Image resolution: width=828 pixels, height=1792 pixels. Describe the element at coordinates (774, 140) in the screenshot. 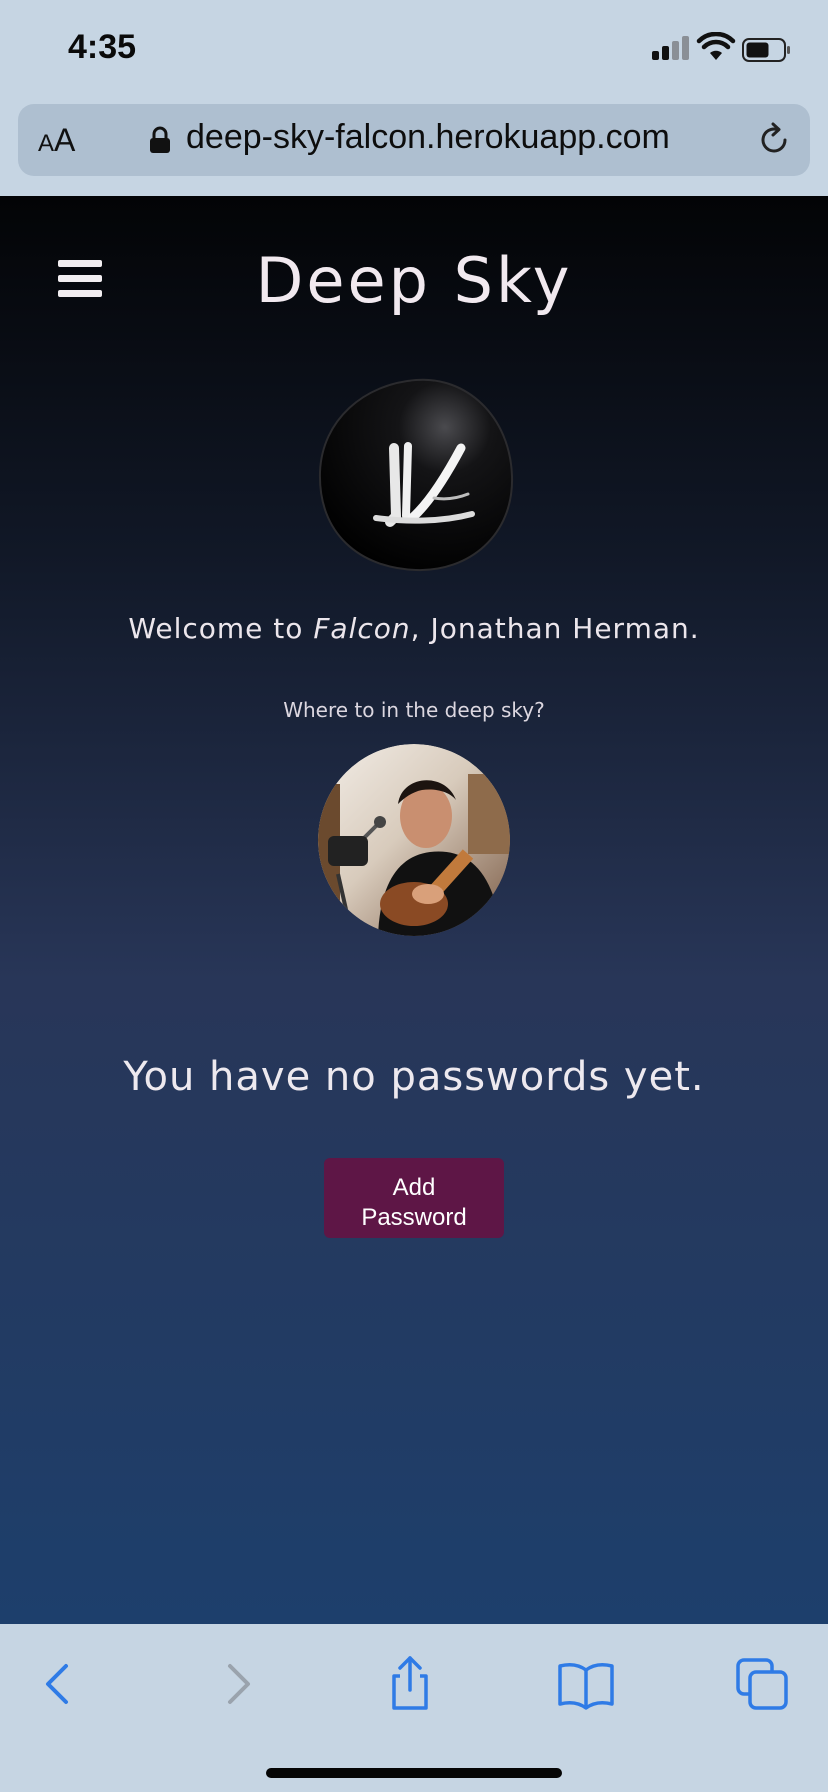

I see `reload-icon` at that location.